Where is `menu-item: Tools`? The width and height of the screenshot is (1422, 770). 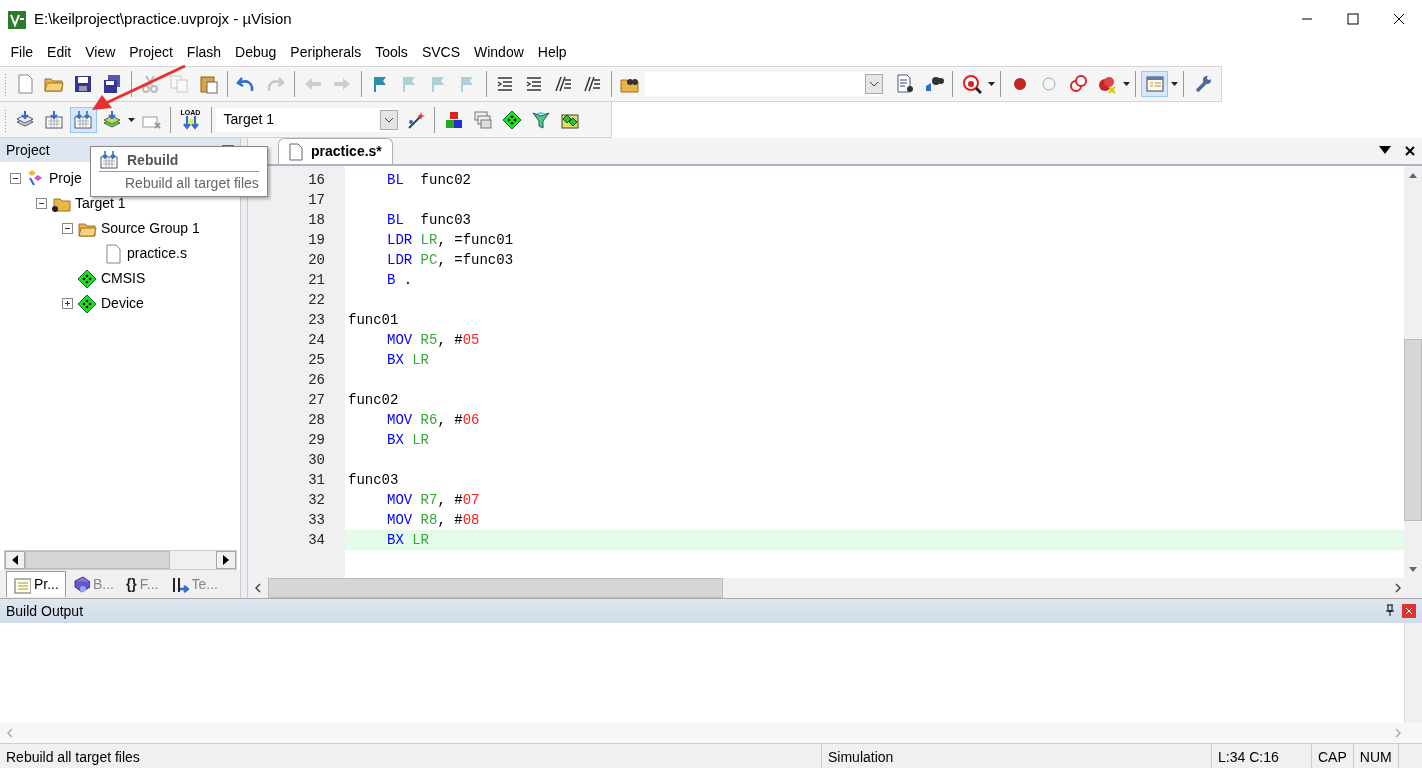 menu-item: Tools is located at coordinates (391, 52).